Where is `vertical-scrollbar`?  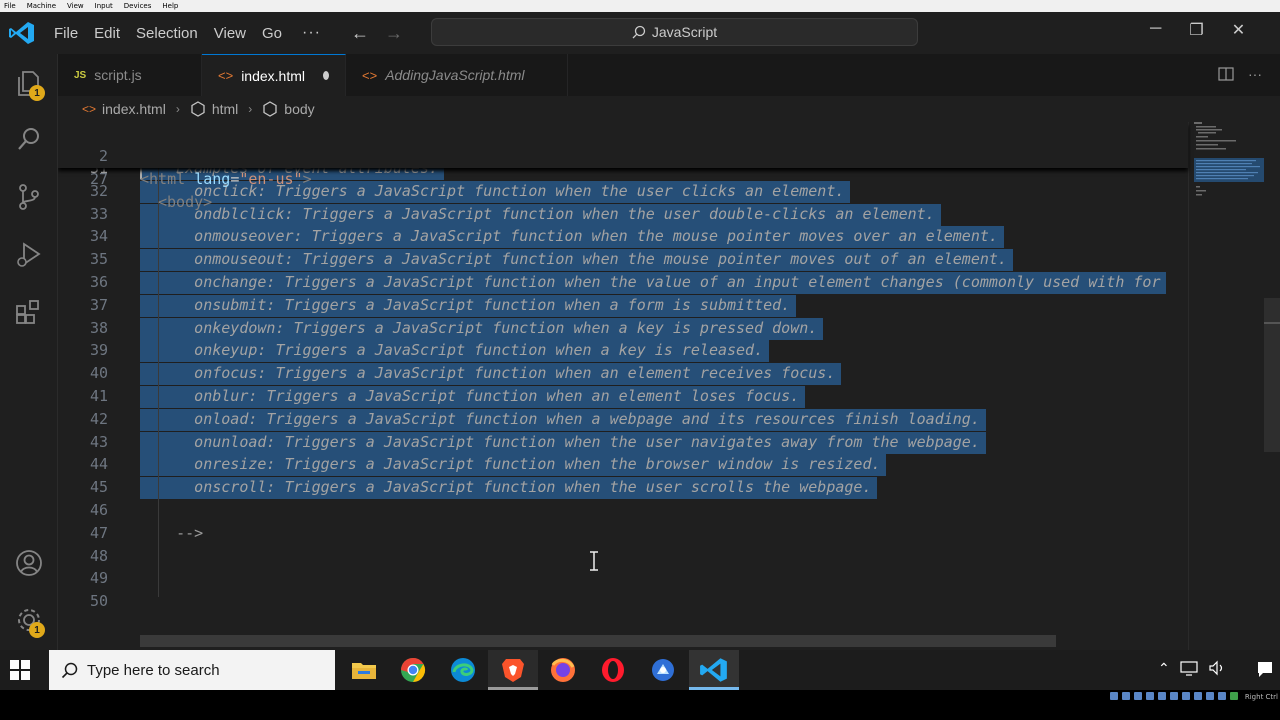
vertical-scrollbar is located at coordinates (1272, 386).